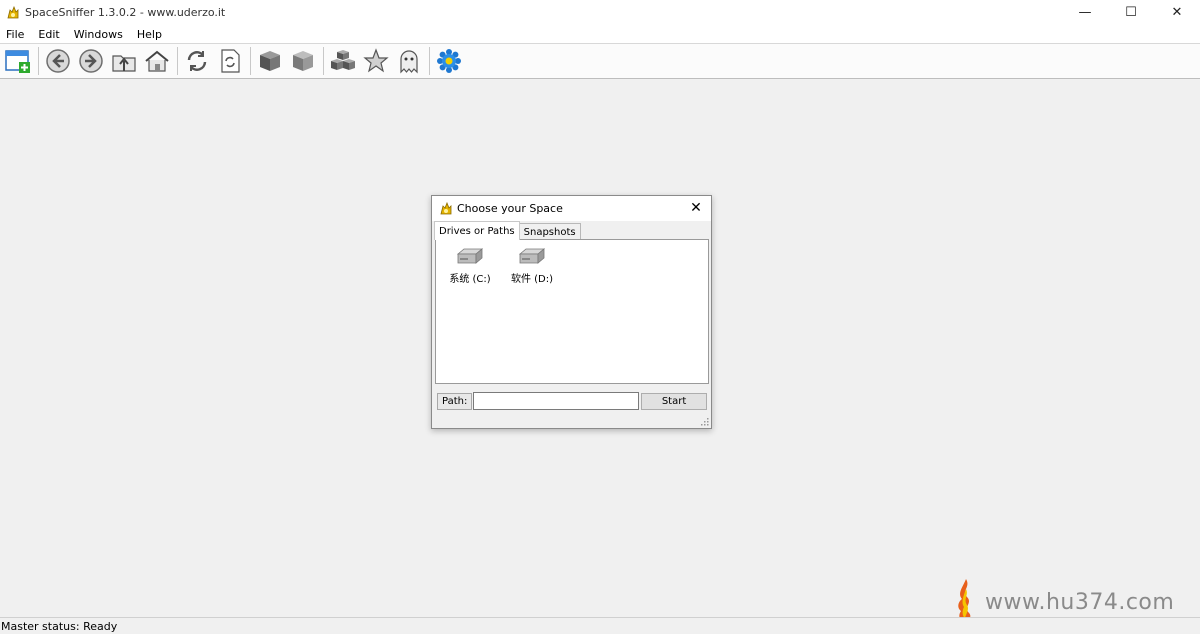 This screenshot has width=1200, height=634. Describe the element at coordinates (17, 34) in the screenshot. I see `menu-file: File` at that location.